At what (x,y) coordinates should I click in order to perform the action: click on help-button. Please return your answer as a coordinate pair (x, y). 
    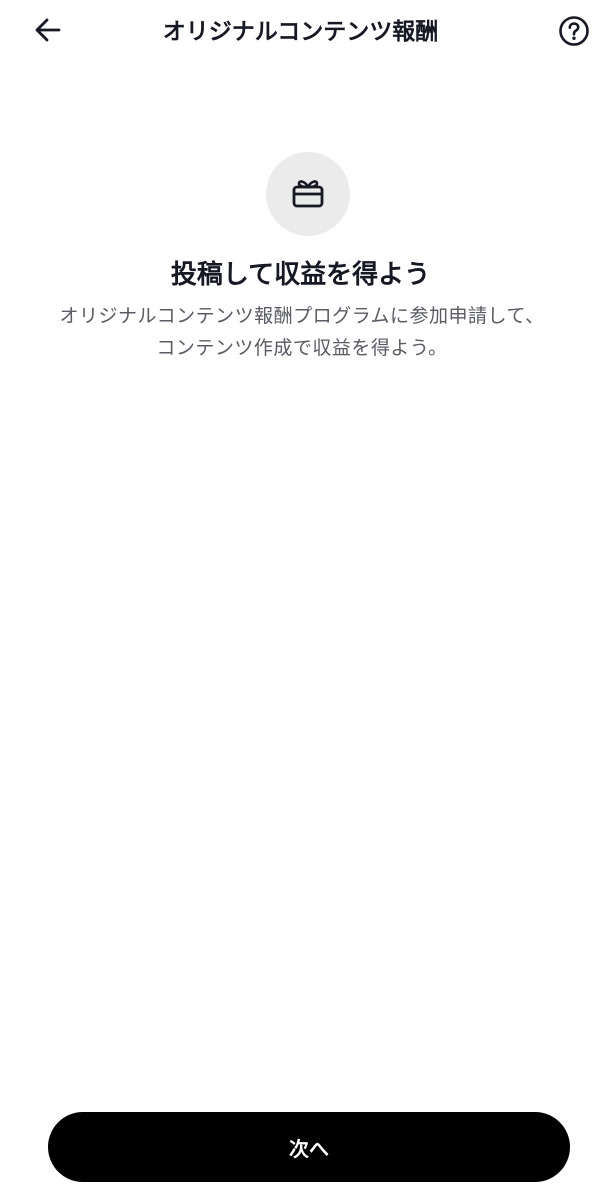
    Looking at the image, I should click on (574, 33).